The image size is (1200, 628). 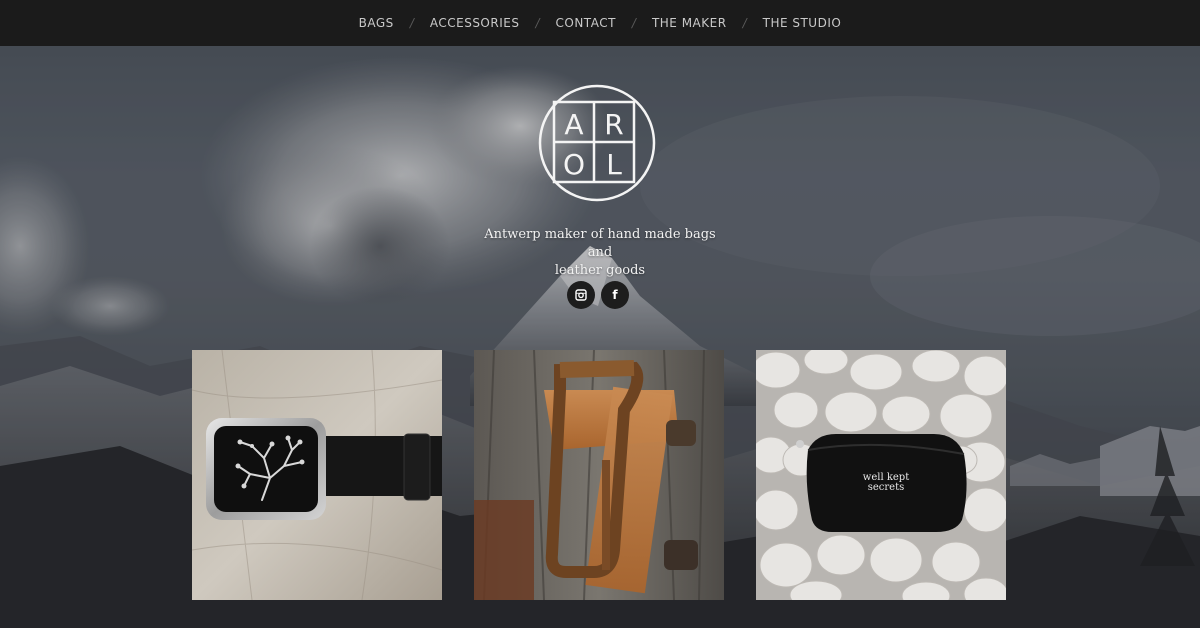 I want to click on instagram-link, so click(x=581, y=295).